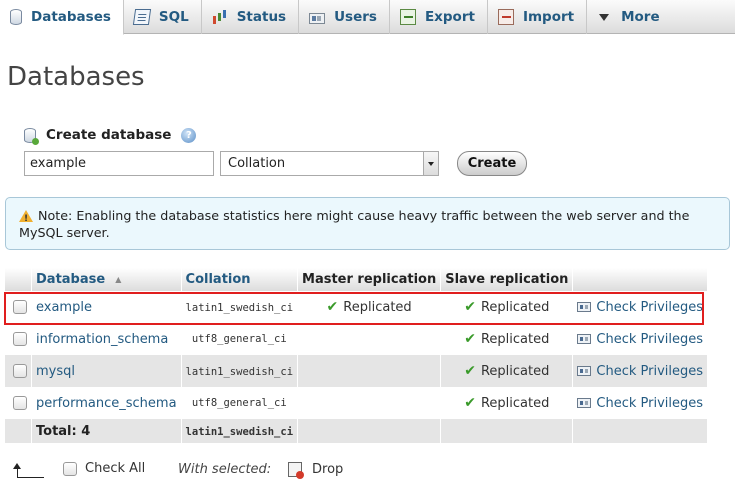  Describe the element at coordinates (225, 469) in the screenshot. I see `with-selected-label: With selected:` at that location.